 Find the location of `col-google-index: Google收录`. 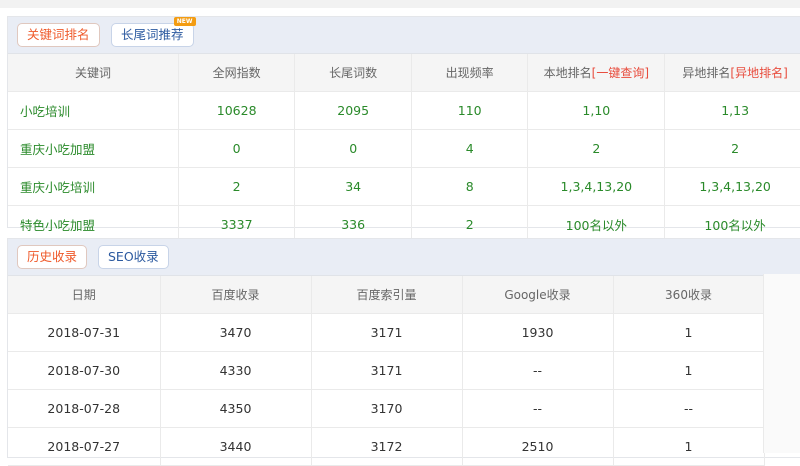

col-google-index: Google收录 is located at coordinates (538, 295).